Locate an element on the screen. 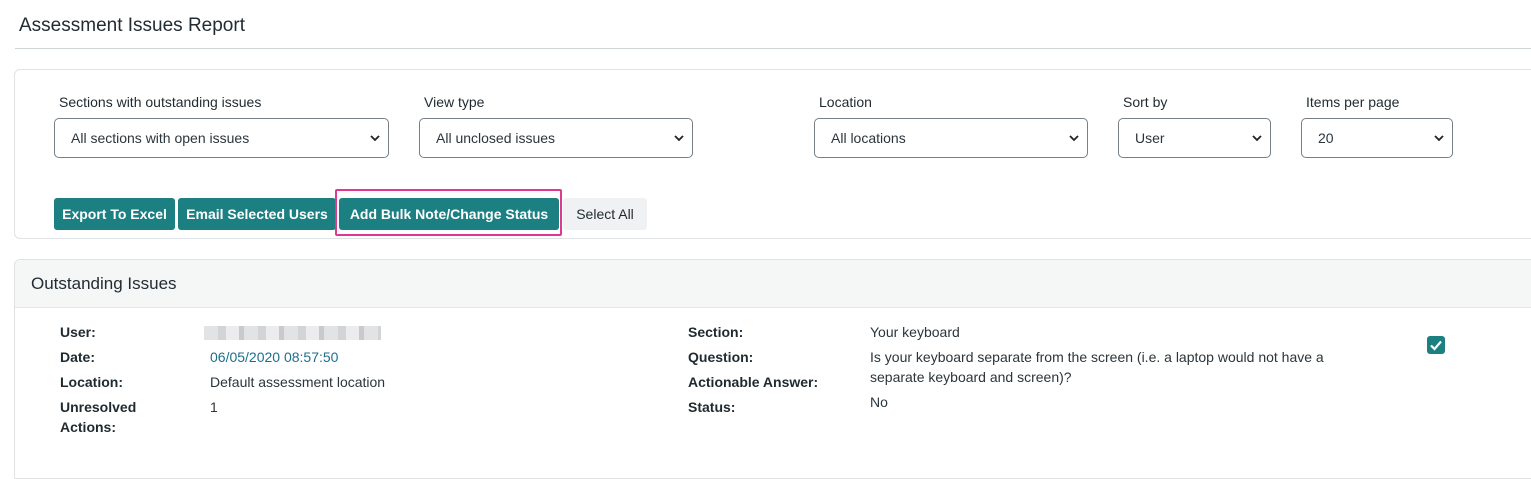 This screenshot has height=479, width=1531. location-field-label: Location: is located at coordinates (91, 382).